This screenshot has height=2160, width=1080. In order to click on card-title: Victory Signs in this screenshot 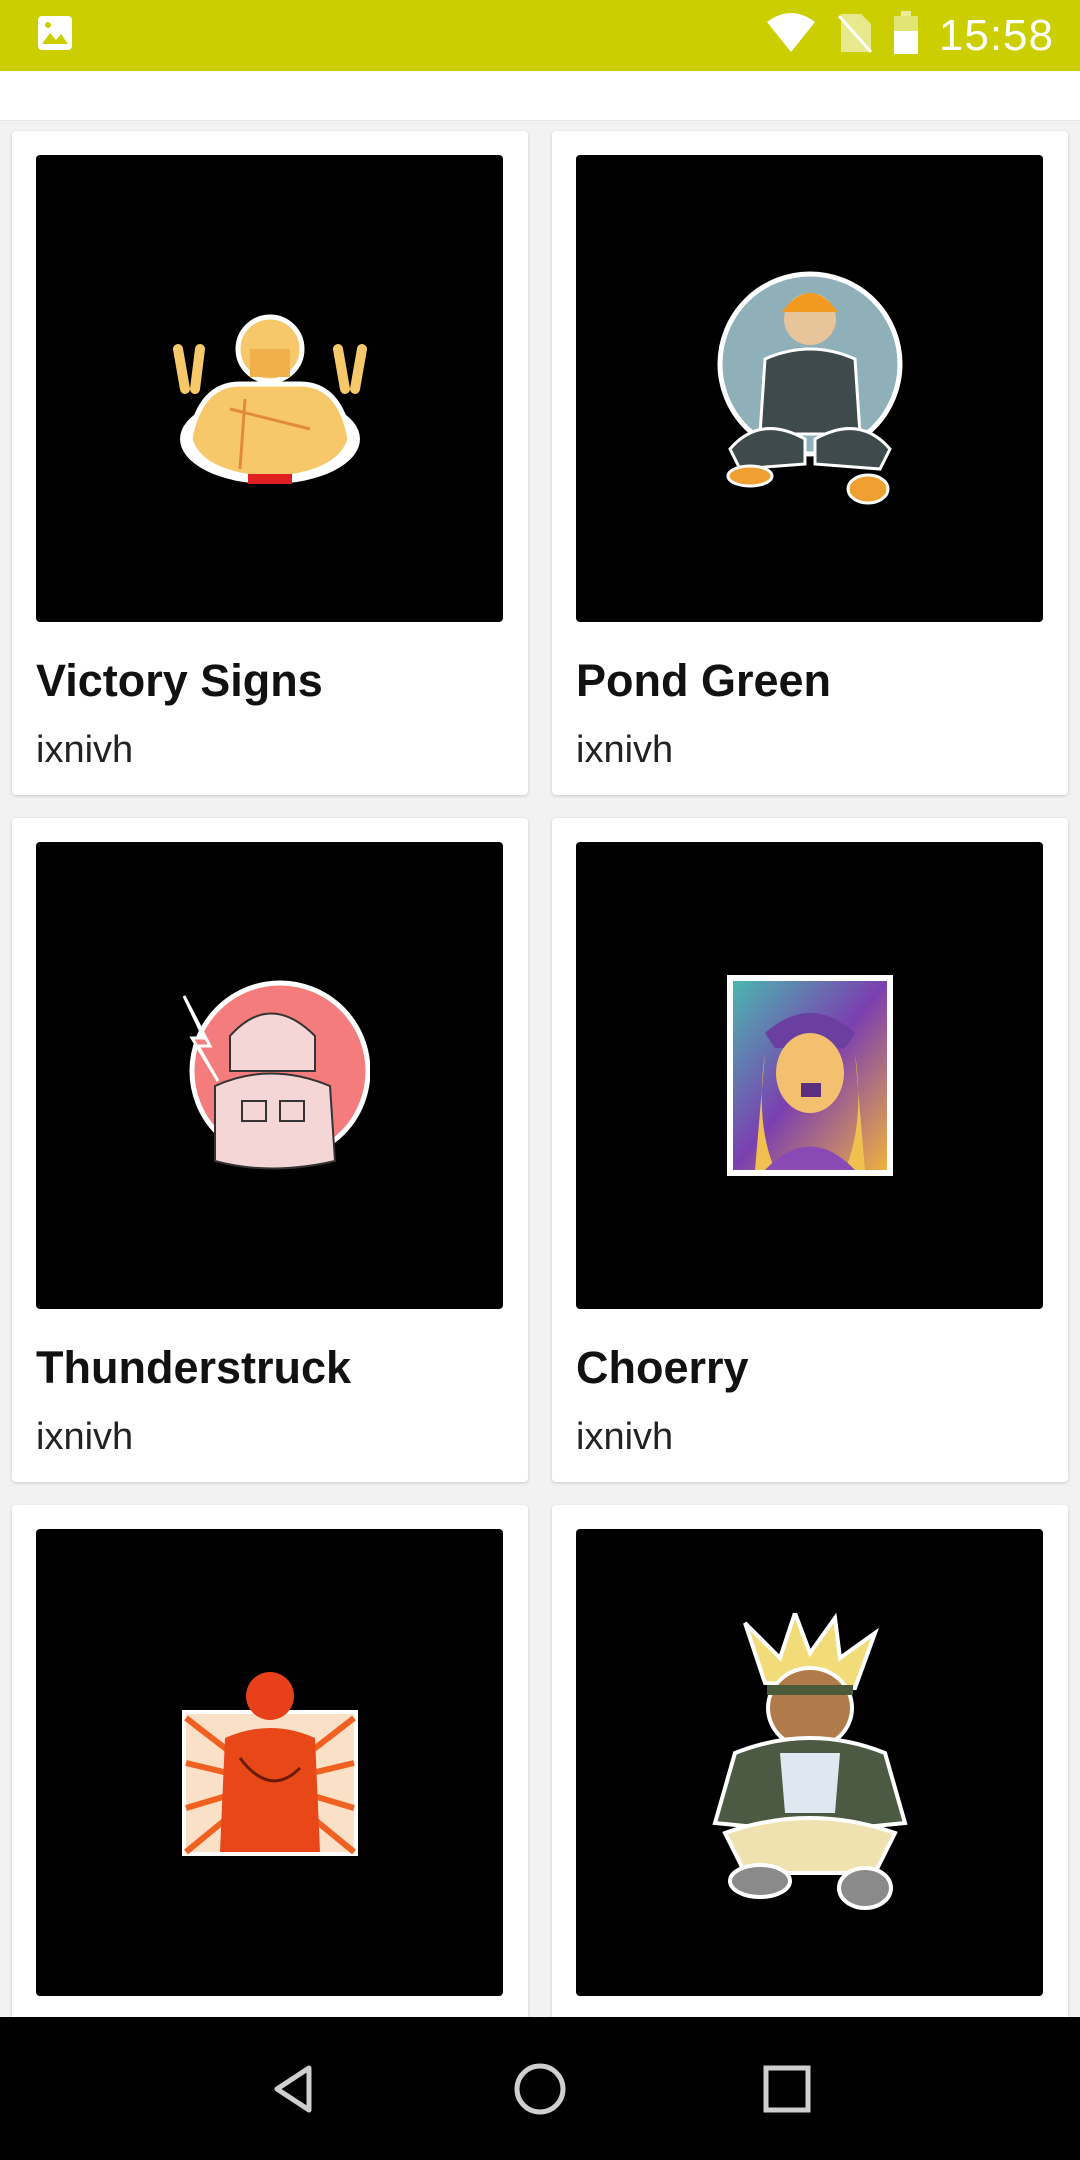, I will do `click(179, 680)`.